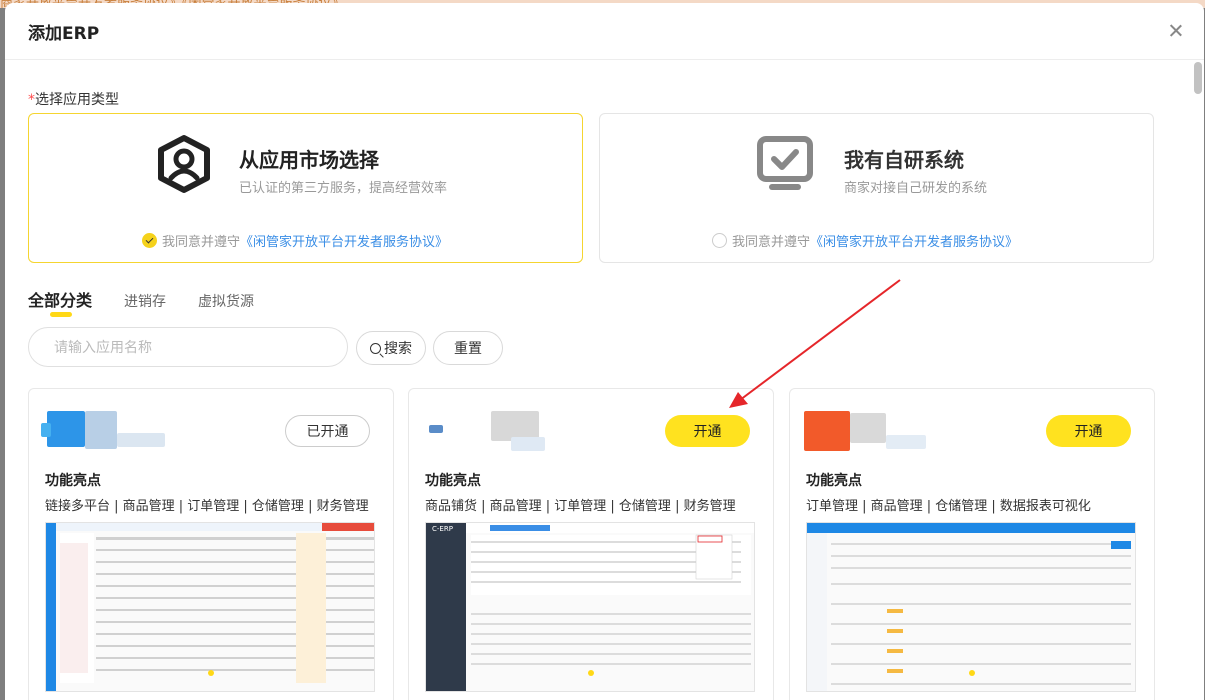 The image size is (1205, 700). Describe the element at coordinates (77, 100) in the screenshot. I see `section-label-text: 选择应用类型` at that location.